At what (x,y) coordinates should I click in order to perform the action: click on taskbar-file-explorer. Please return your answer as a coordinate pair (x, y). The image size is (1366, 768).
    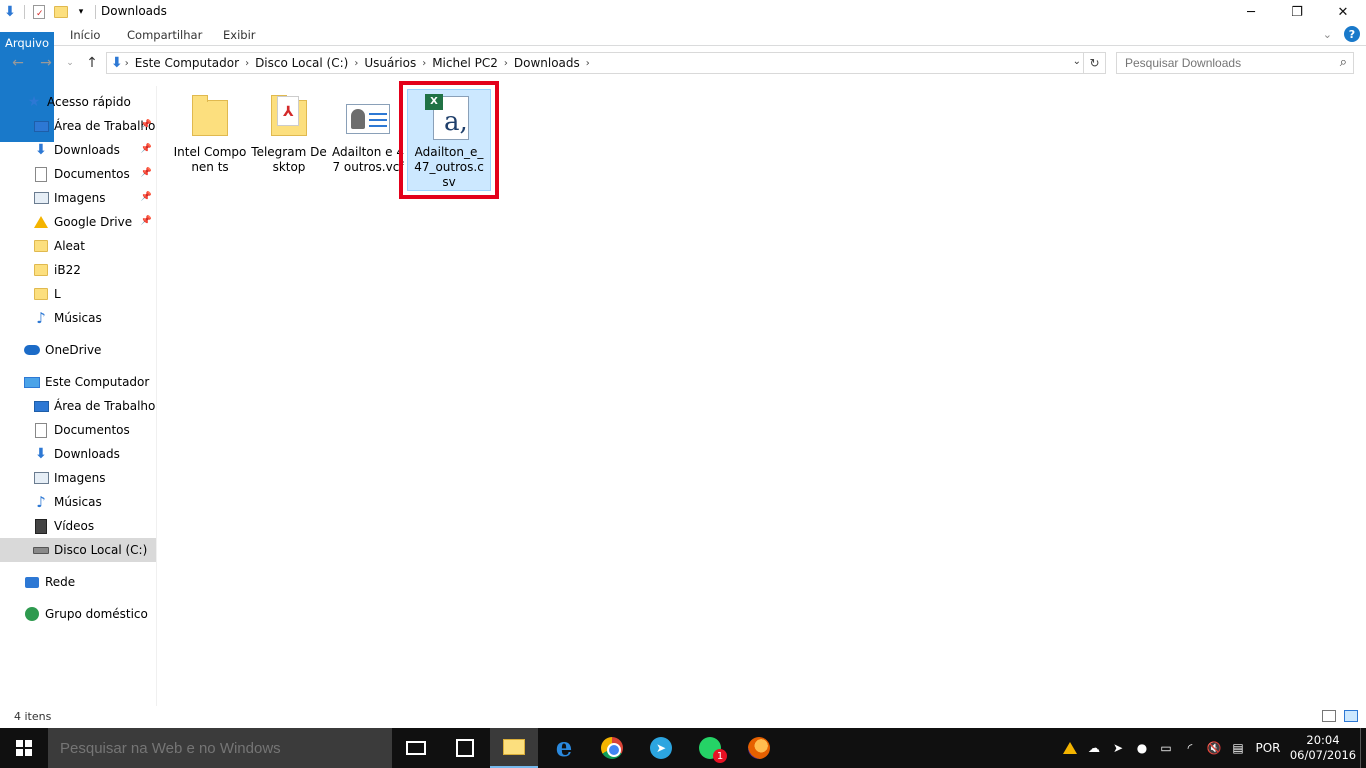
    Looking at the image, I should click on (514, 748).